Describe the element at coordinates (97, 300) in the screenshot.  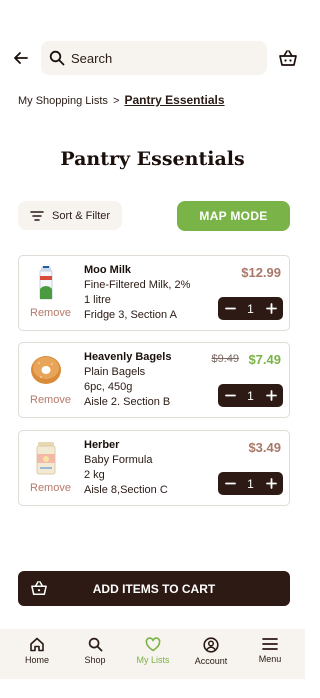
I see `item-size: 1 litre` at that location.